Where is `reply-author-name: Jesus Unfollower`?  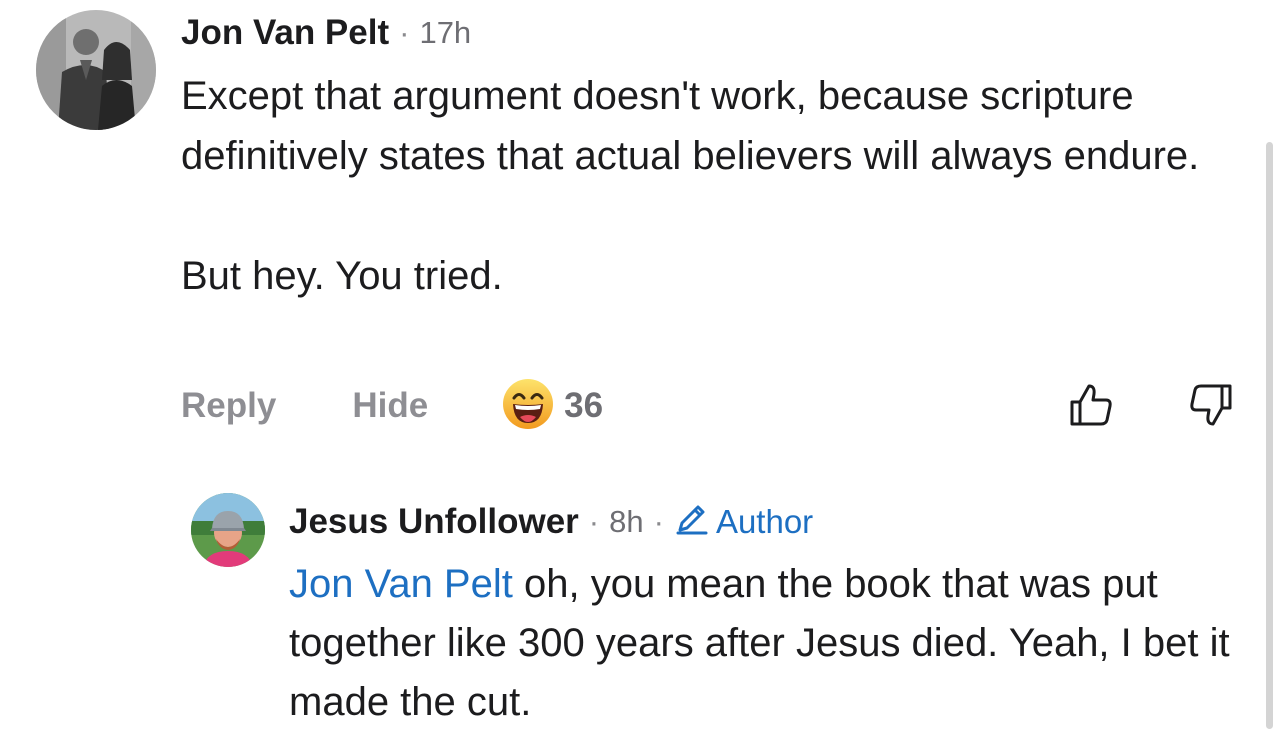
reply-author-name: Jesus Unfollower is located at coordinates (434, 522).